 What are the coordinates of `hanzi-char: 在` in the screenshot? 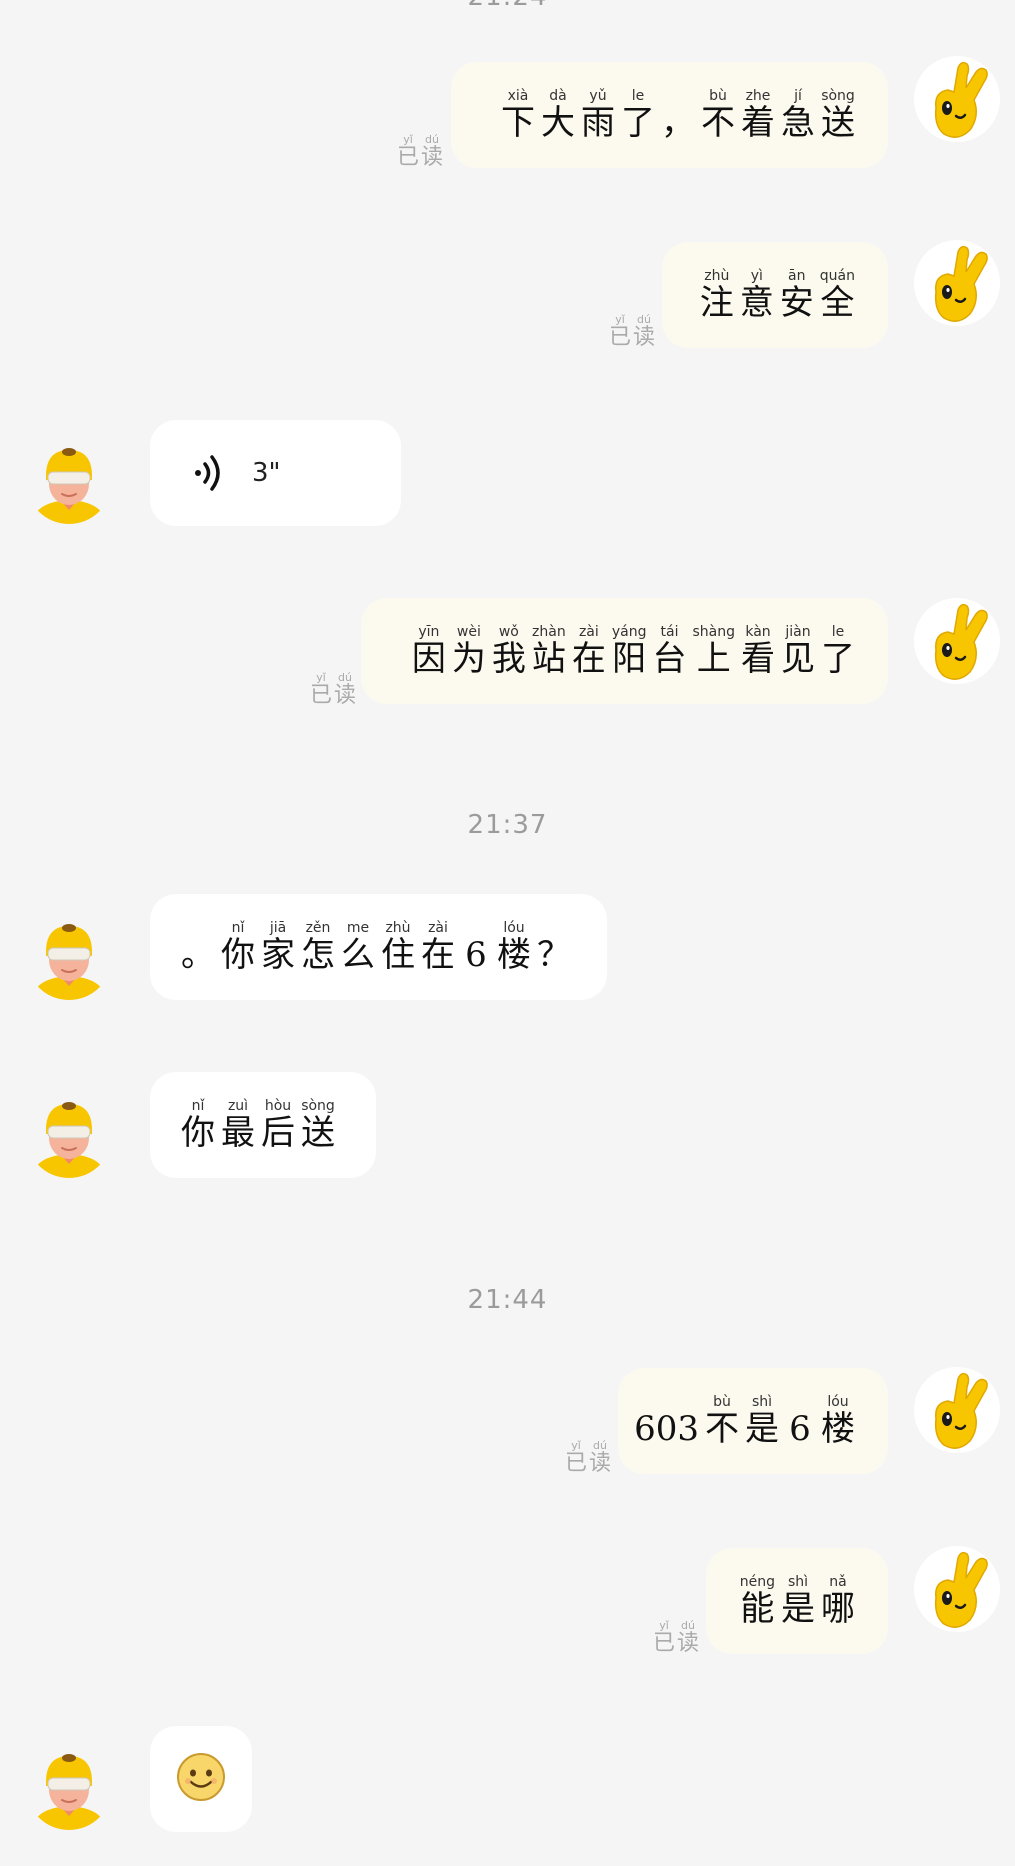 It's located at (438, 955).